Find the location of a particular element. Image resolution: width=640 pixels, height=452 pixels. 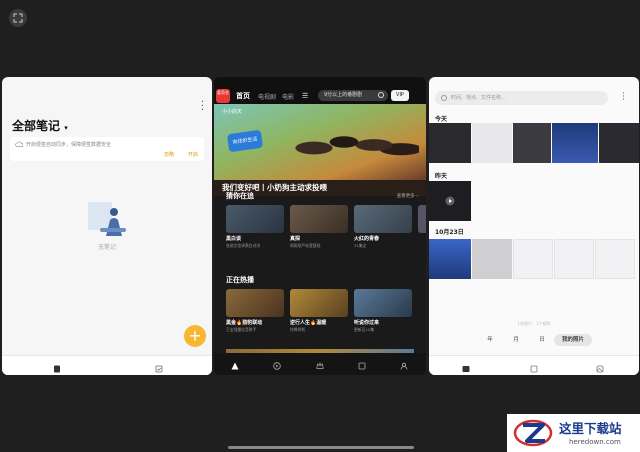

logo-text: 爱奇艺 is located at coordinates (223, 92).